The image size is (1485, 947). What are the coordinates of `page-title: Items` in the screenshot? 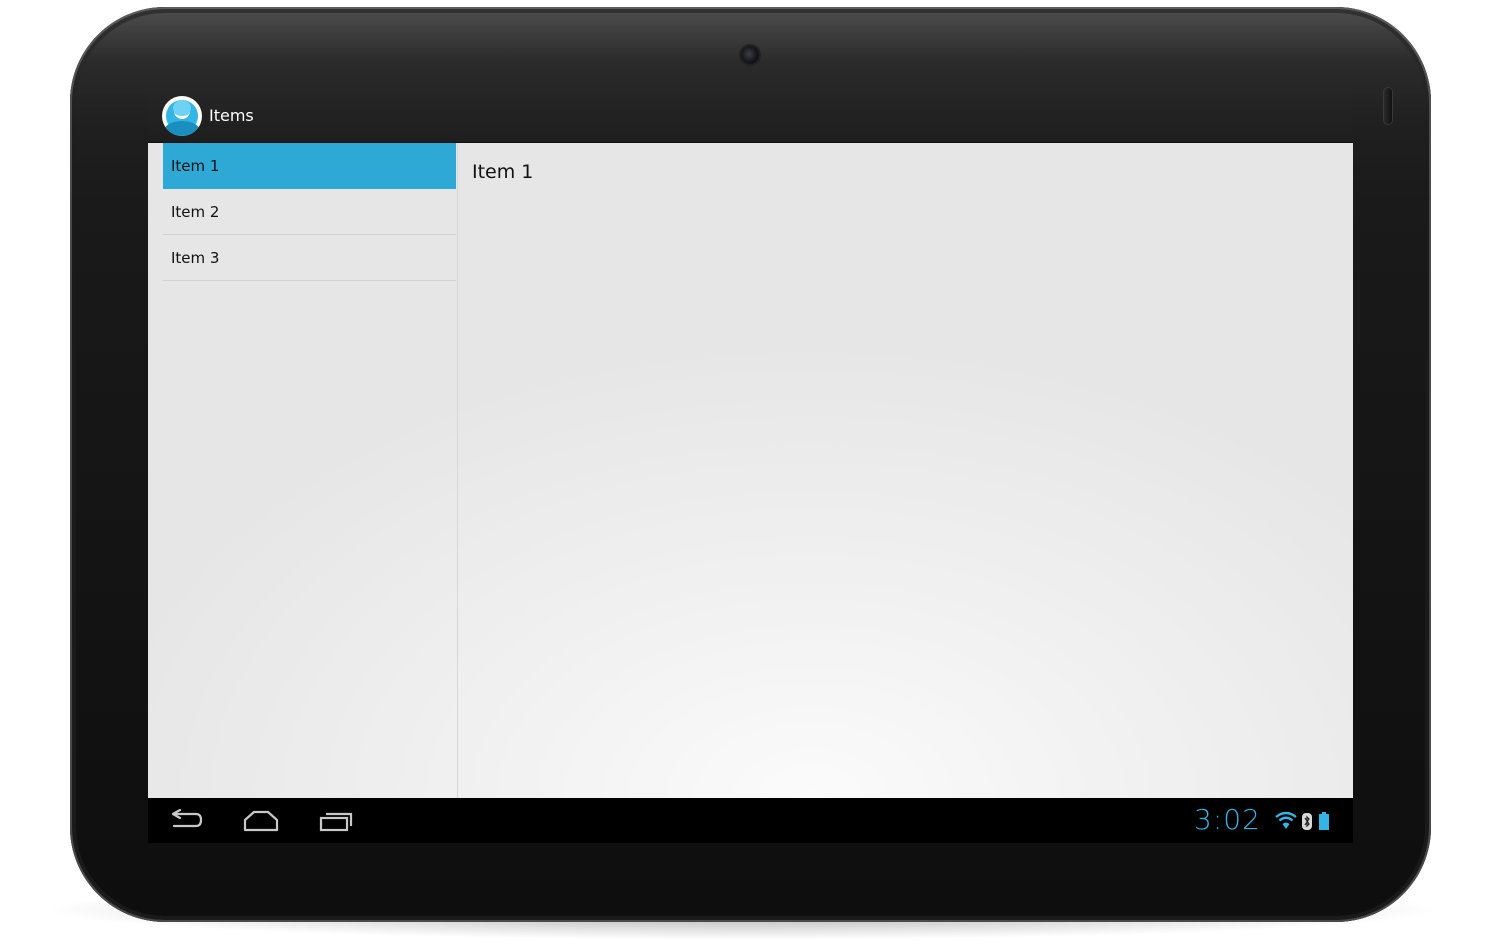 It's located at (231, 115).